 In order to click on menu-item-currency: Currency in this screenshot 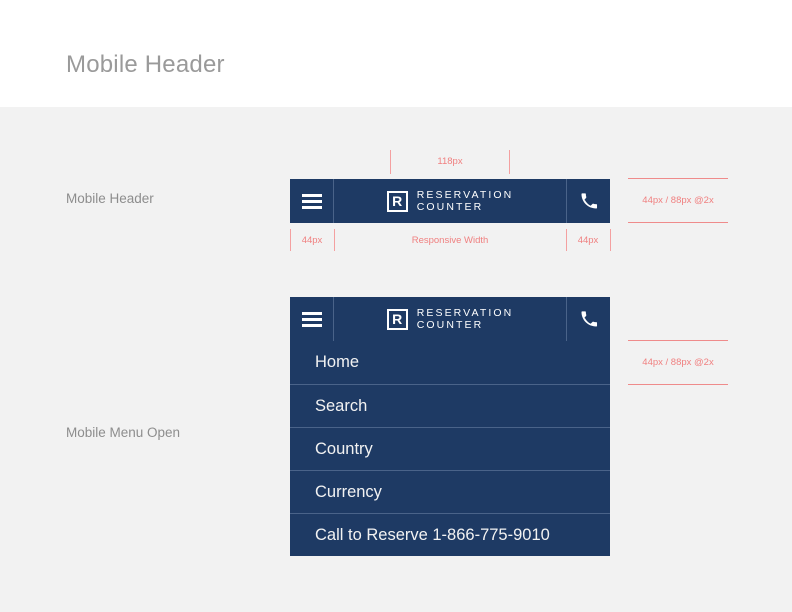, I will do `click(450, 491)`.